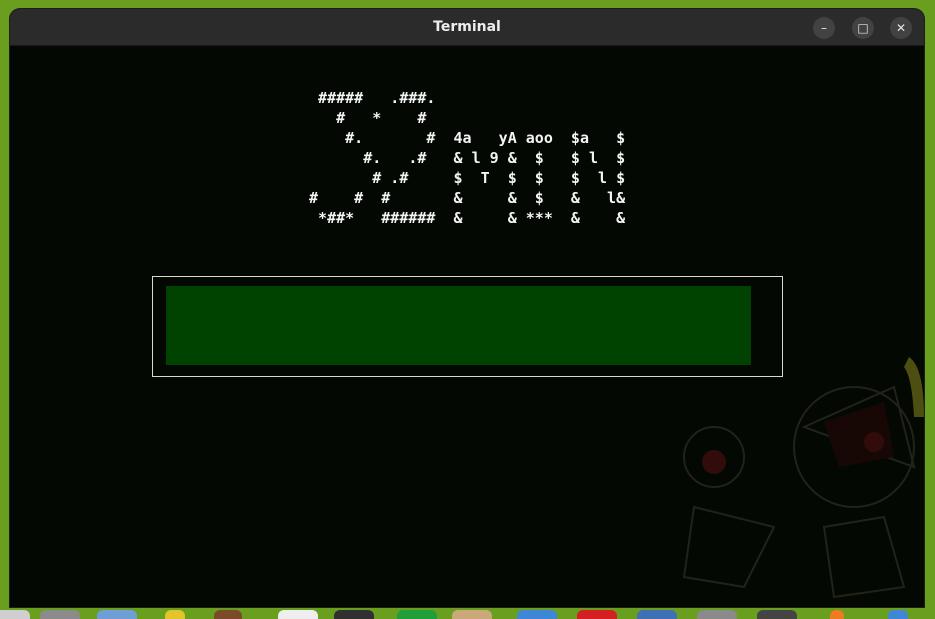 This screenshot has height=619, width=935. I want to click on archive-icon, so click(417, 614).